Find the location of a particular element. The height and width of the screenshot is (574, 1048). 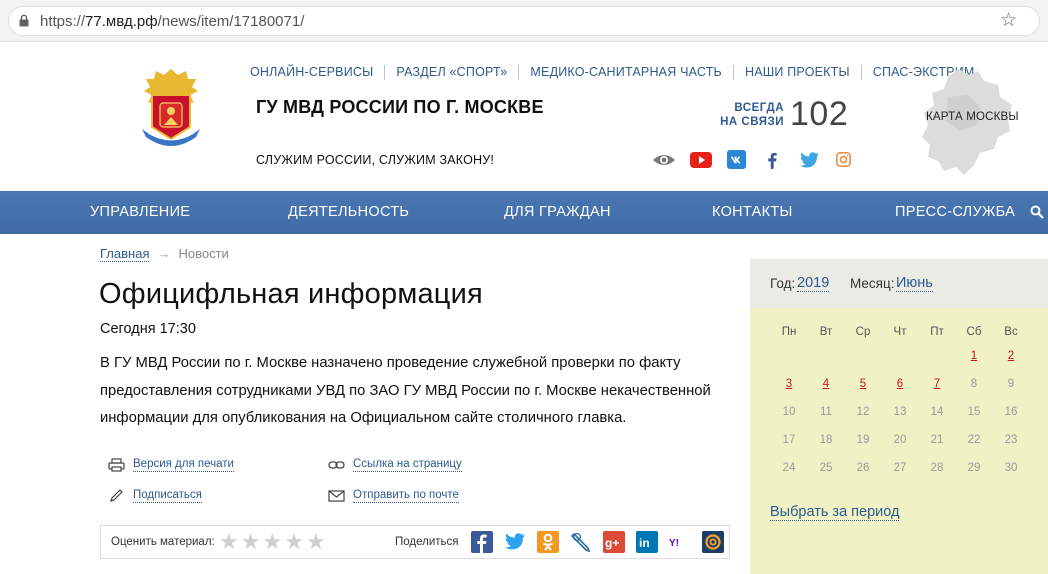

calendar-day: 10 is located at coordinates (789, 412).